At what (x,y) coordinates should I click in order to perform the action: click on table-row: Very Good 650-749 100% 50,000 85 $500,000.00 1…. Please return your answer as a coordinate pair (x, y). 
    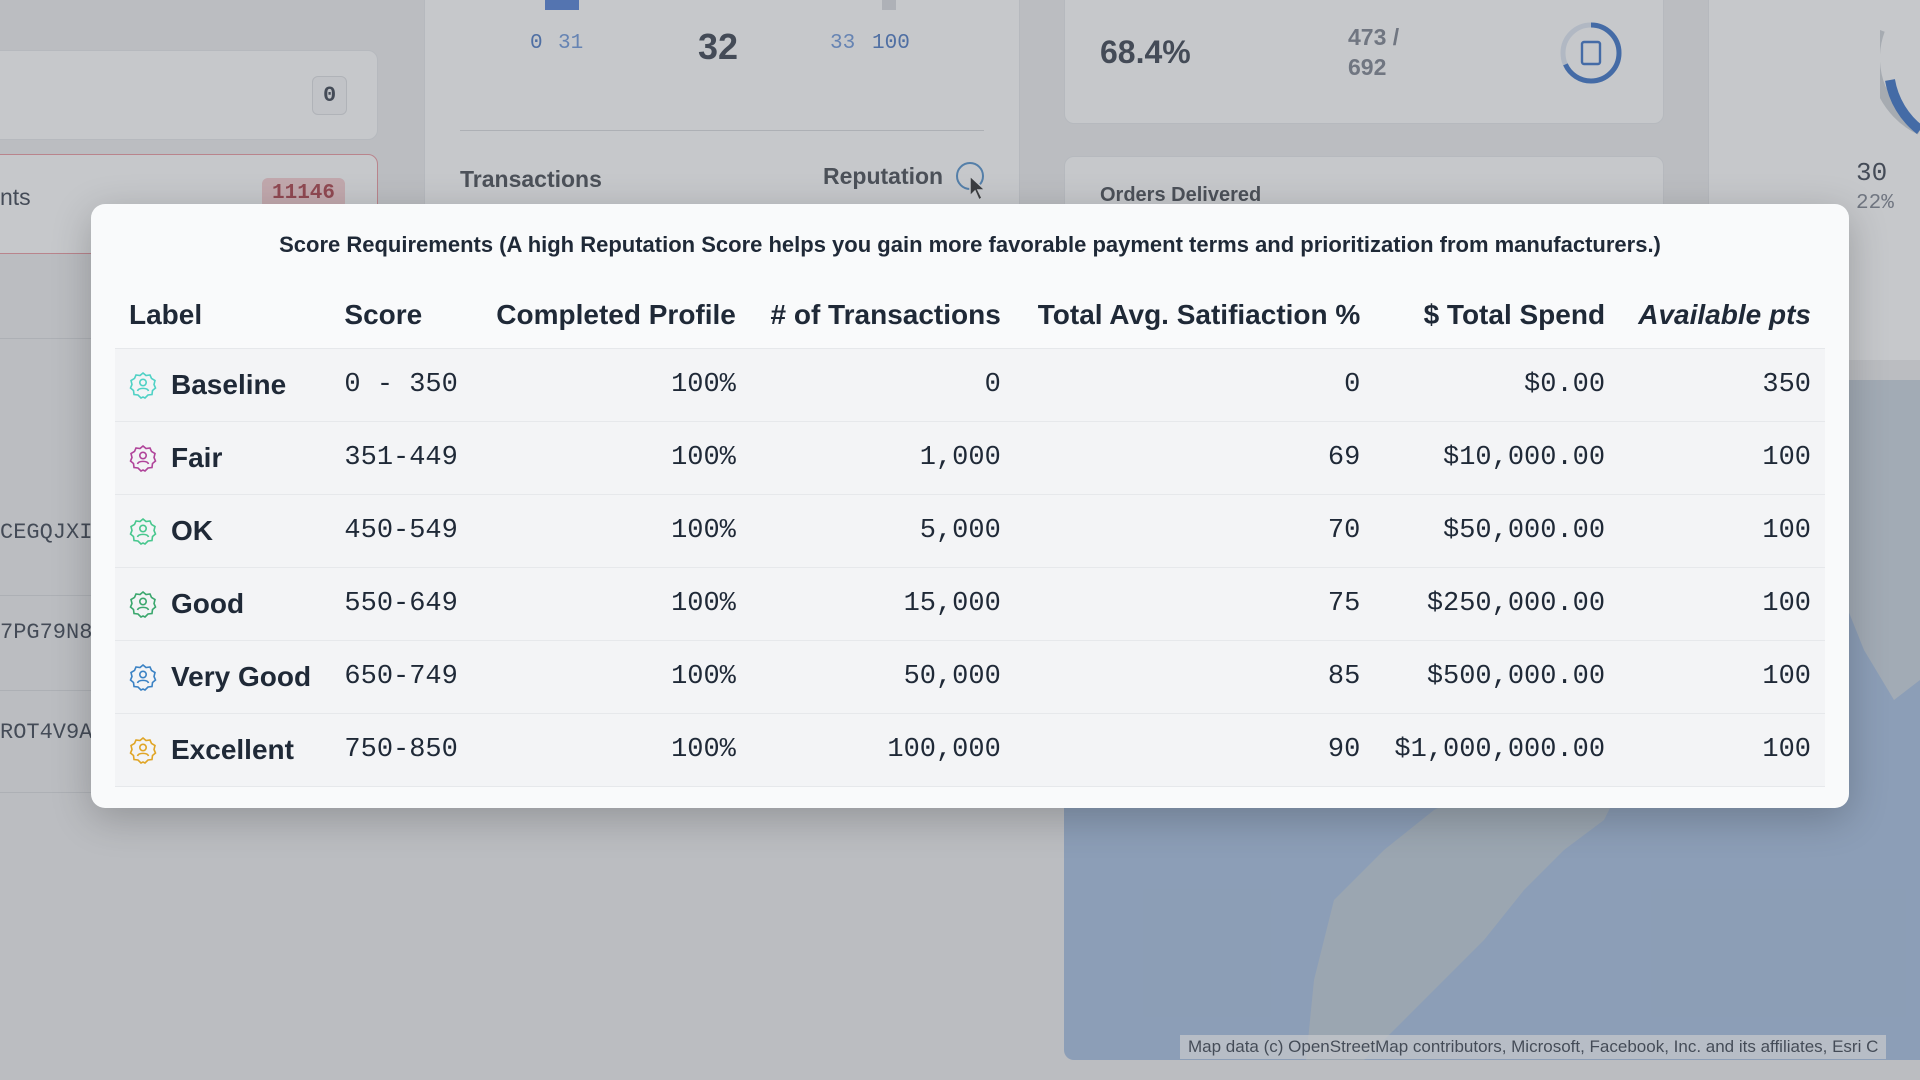
    Looking at the image, I should click on (970, 676).